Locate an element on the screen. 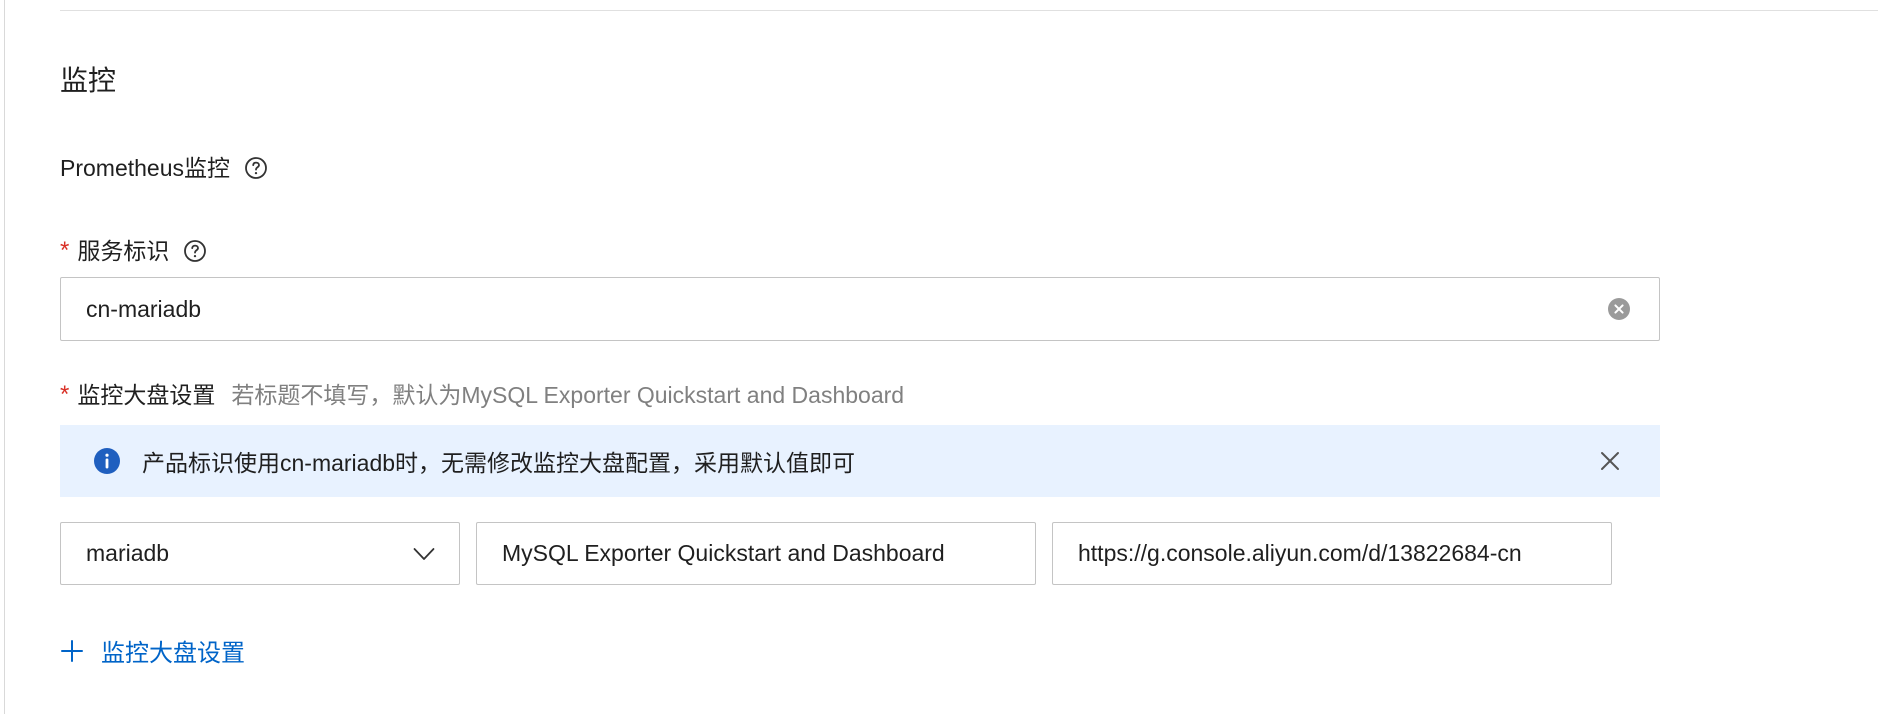 This screenshot has width=1878, height=714. dashboard-type-selected-value: mariadb is located at coordinates (128, 553).